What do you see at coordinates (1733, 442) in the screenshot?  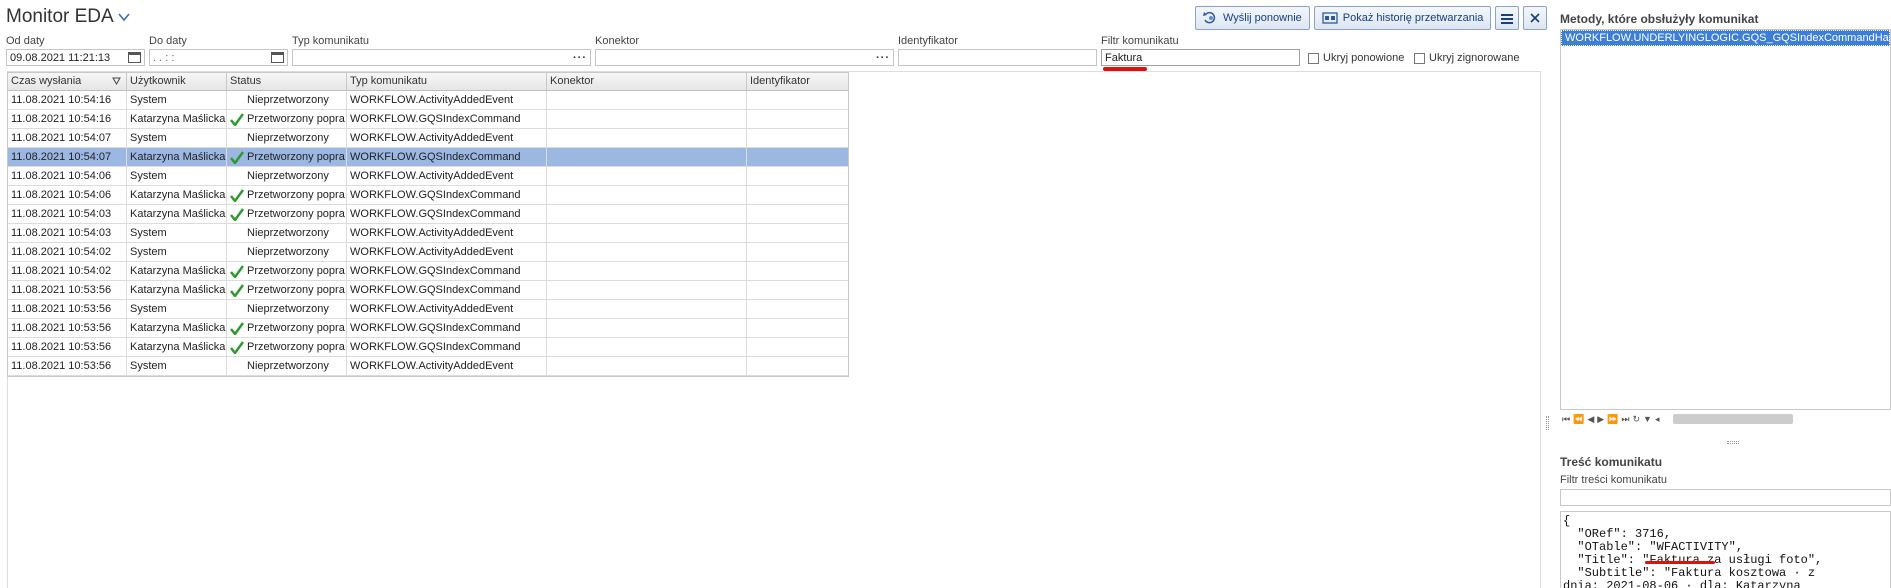 I see `horizontal-splitter` at bounding box center [1733, 442].